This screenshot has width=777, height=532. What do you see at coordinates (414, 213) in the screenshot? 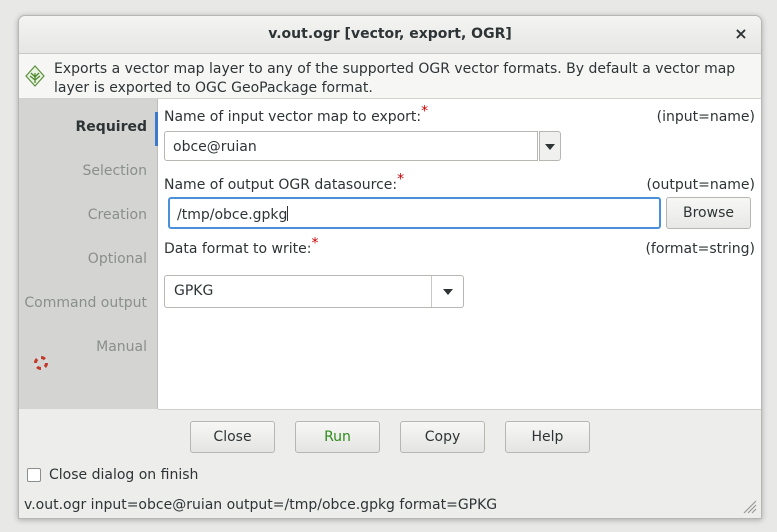
I see `output-datasource-field: /tmp/obce.gpkg` at bounding box center [414, 213].